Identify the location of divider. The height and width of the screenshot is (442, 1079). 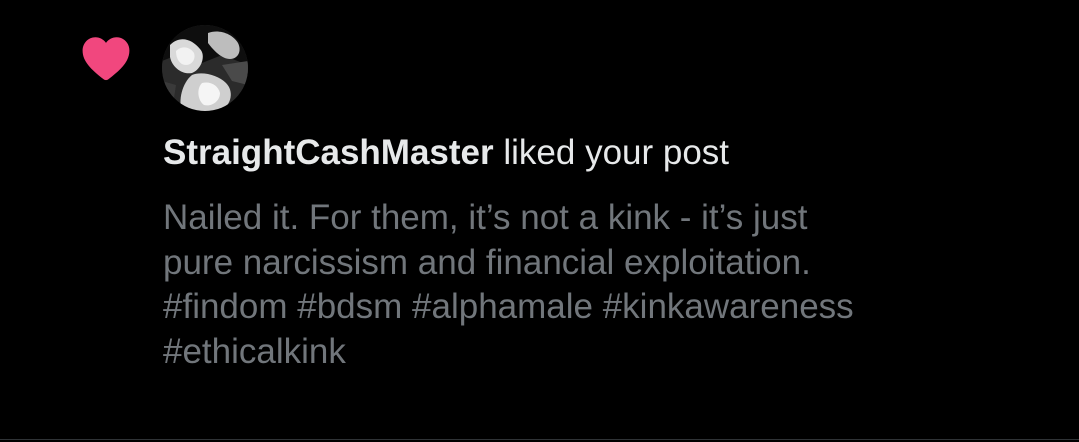
(539, 439).